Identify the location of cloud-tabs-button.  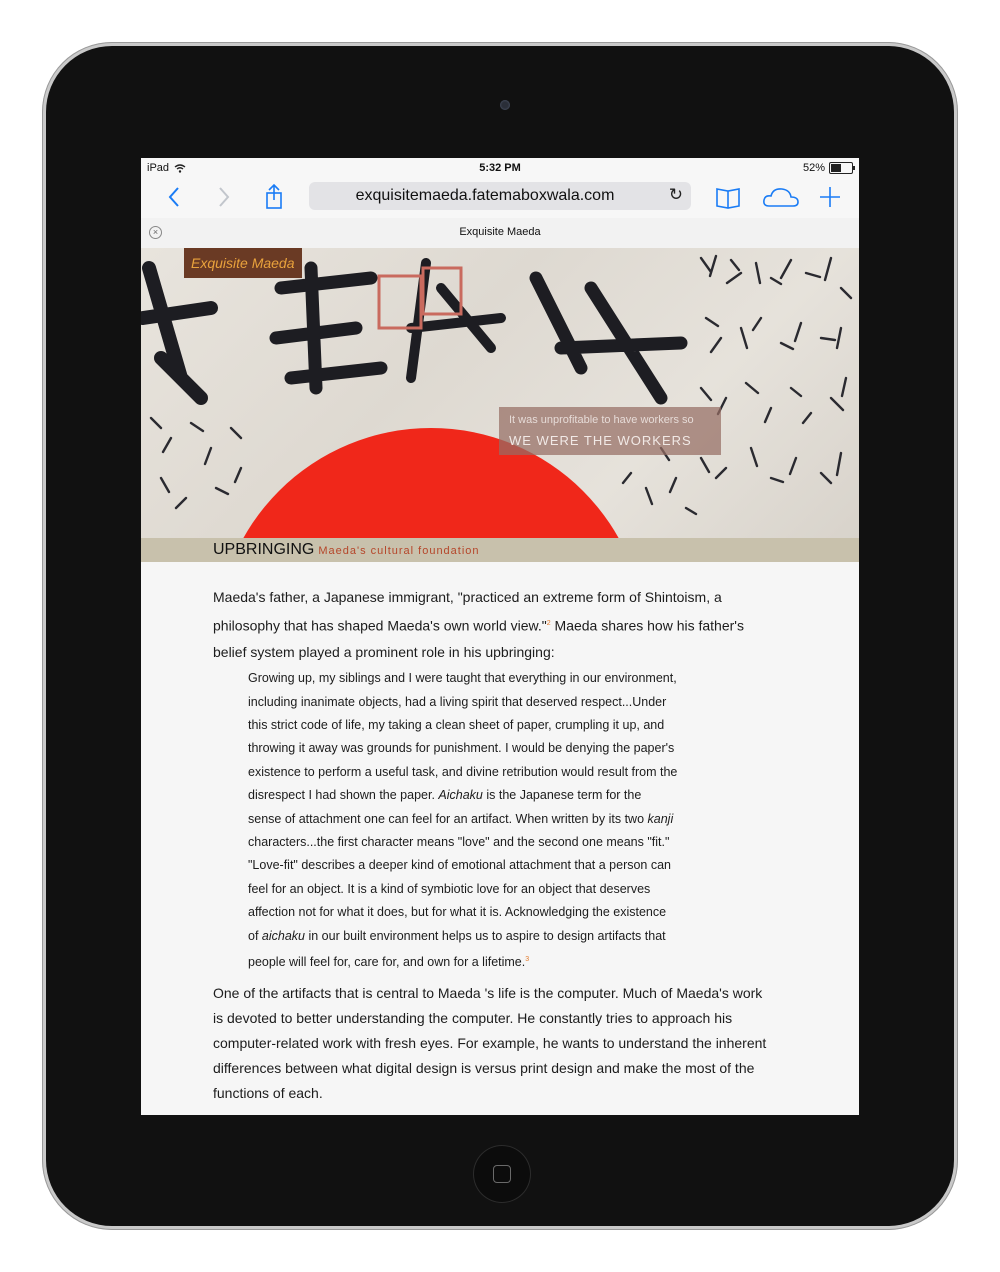
(781, 197).